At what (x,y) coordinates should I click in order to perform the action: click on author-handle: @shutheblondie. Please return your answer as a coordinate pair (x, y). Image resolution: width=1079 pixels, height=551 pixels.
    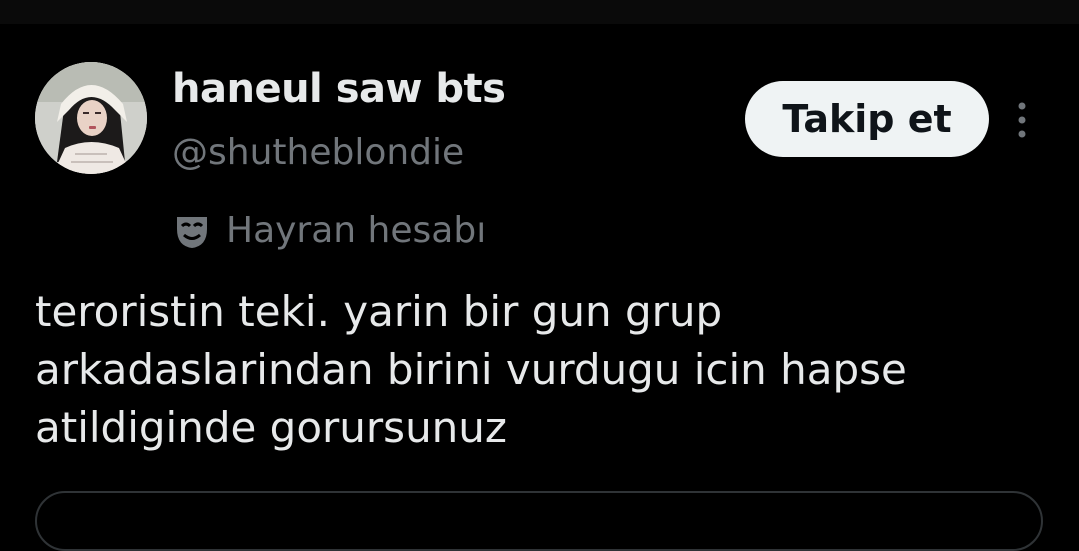
    Looking at the image, I should click on (318, 153).